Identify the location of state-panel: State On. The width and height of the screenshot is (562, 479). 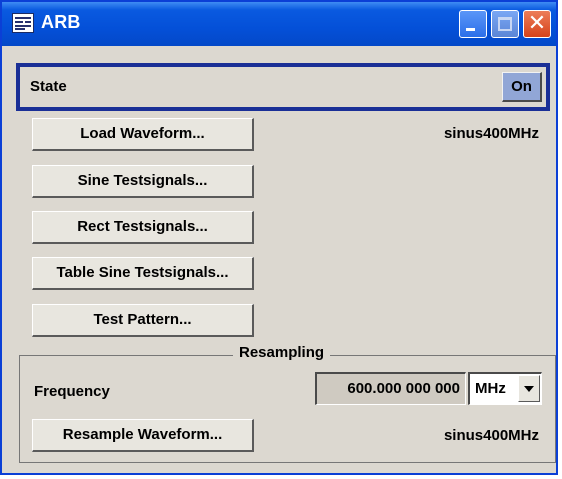
(283, 87).